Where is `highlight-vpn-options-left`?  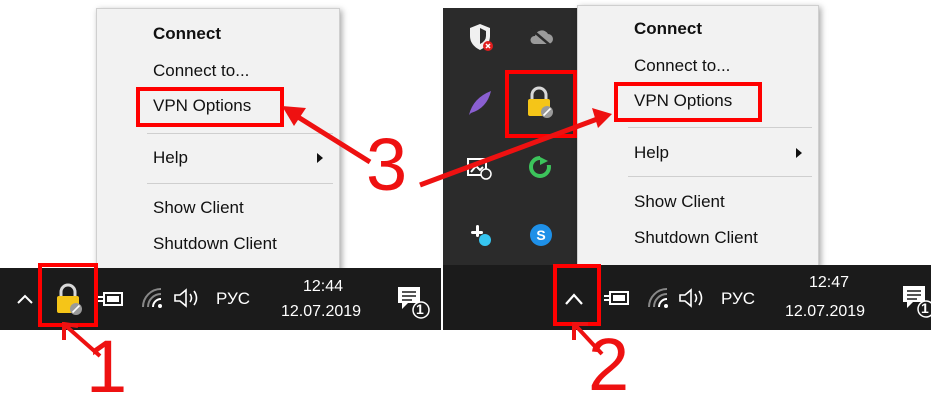 highlight-vpn-options-left is located at coordinates (210, 107).